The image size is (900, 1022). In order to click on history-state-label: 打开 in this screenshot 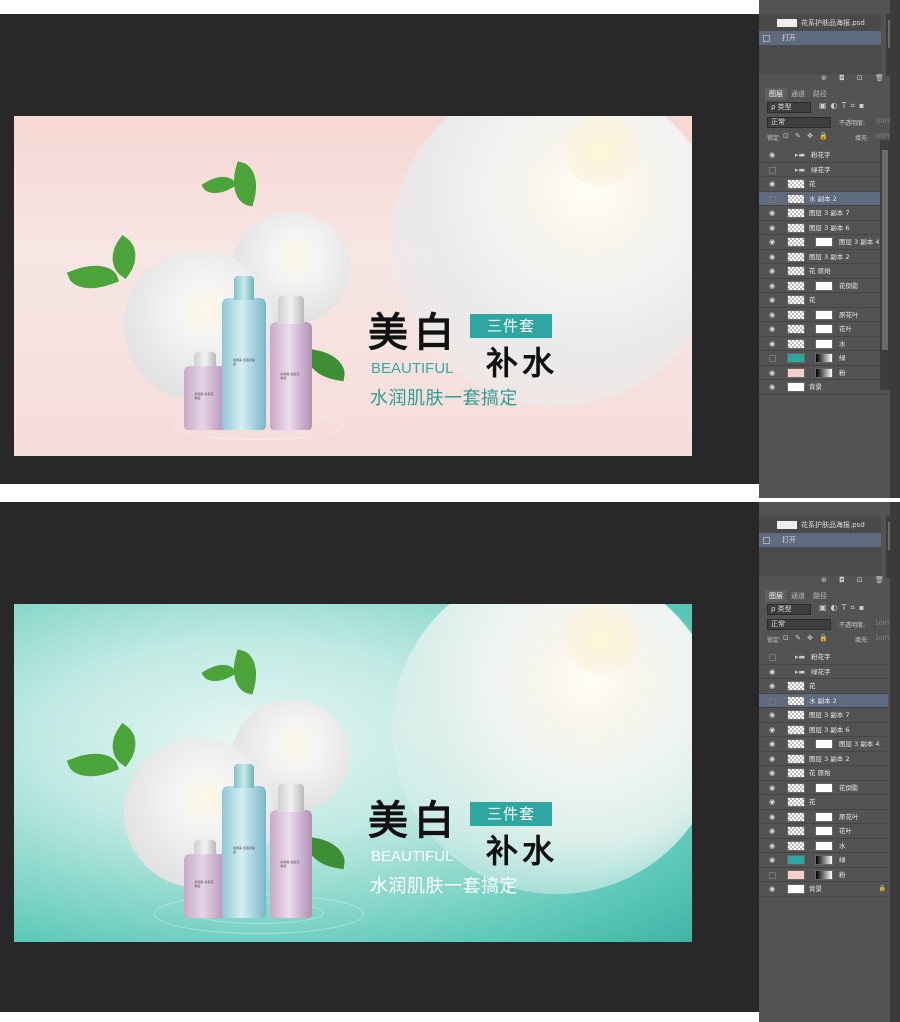, I will do `click(789, 38)`.